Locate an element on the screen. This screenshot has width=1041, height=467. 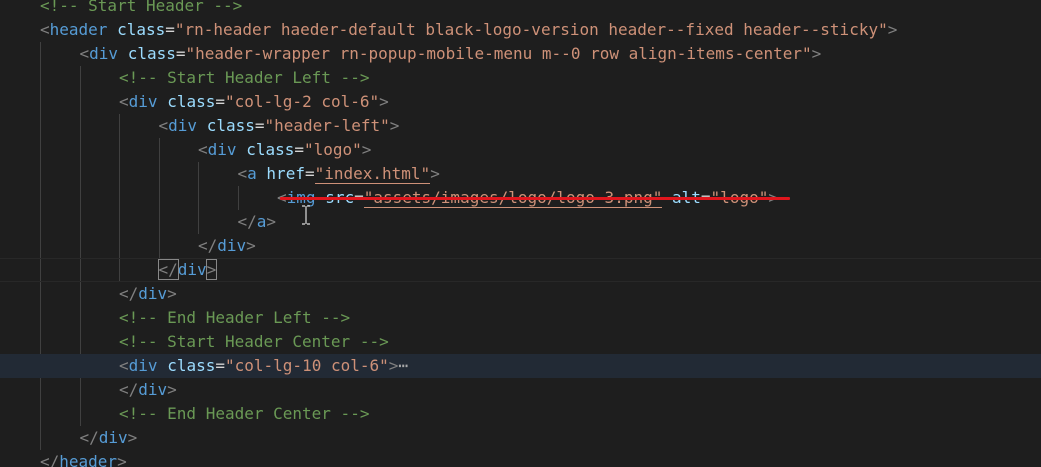
attribute-value: "col-lg-2 col-6" is located at coordinates (302, 101).